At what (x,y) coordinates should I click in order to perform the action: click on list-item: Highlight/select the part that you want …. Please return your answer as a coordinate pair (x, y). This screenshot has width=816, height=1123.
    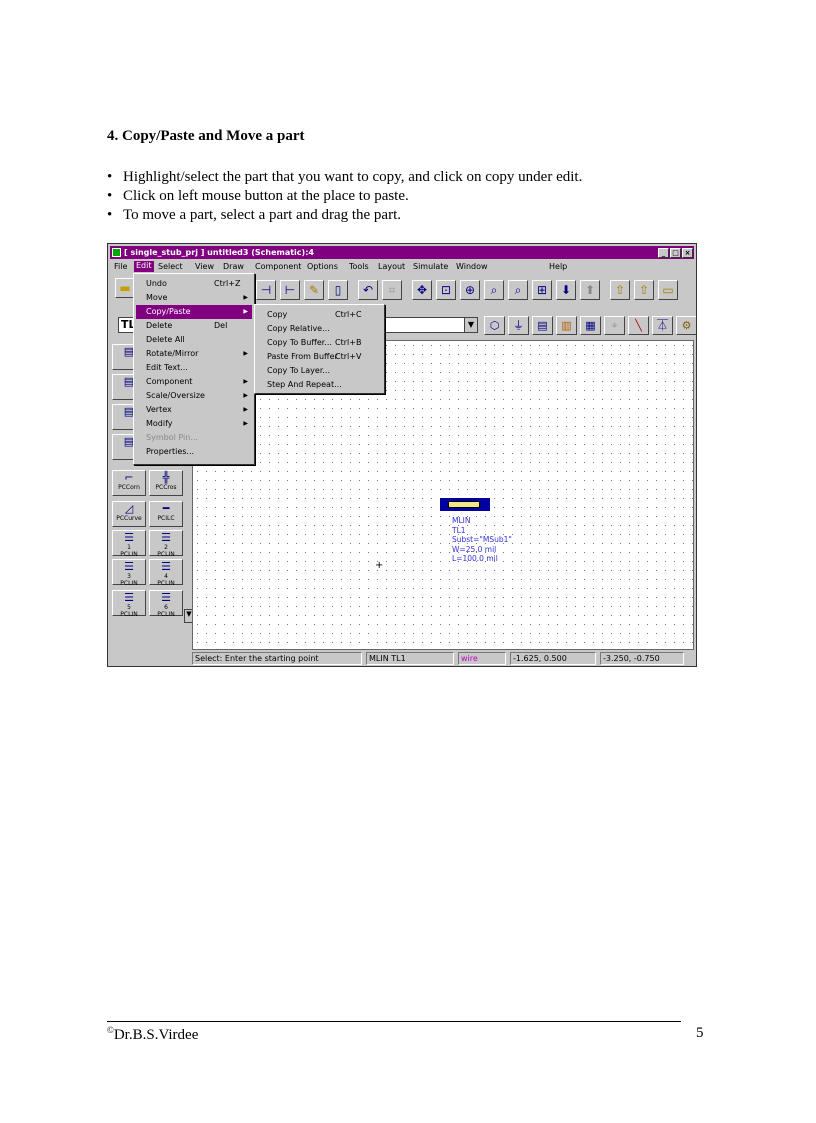
    Looking at the image, I should click on (344, 177).